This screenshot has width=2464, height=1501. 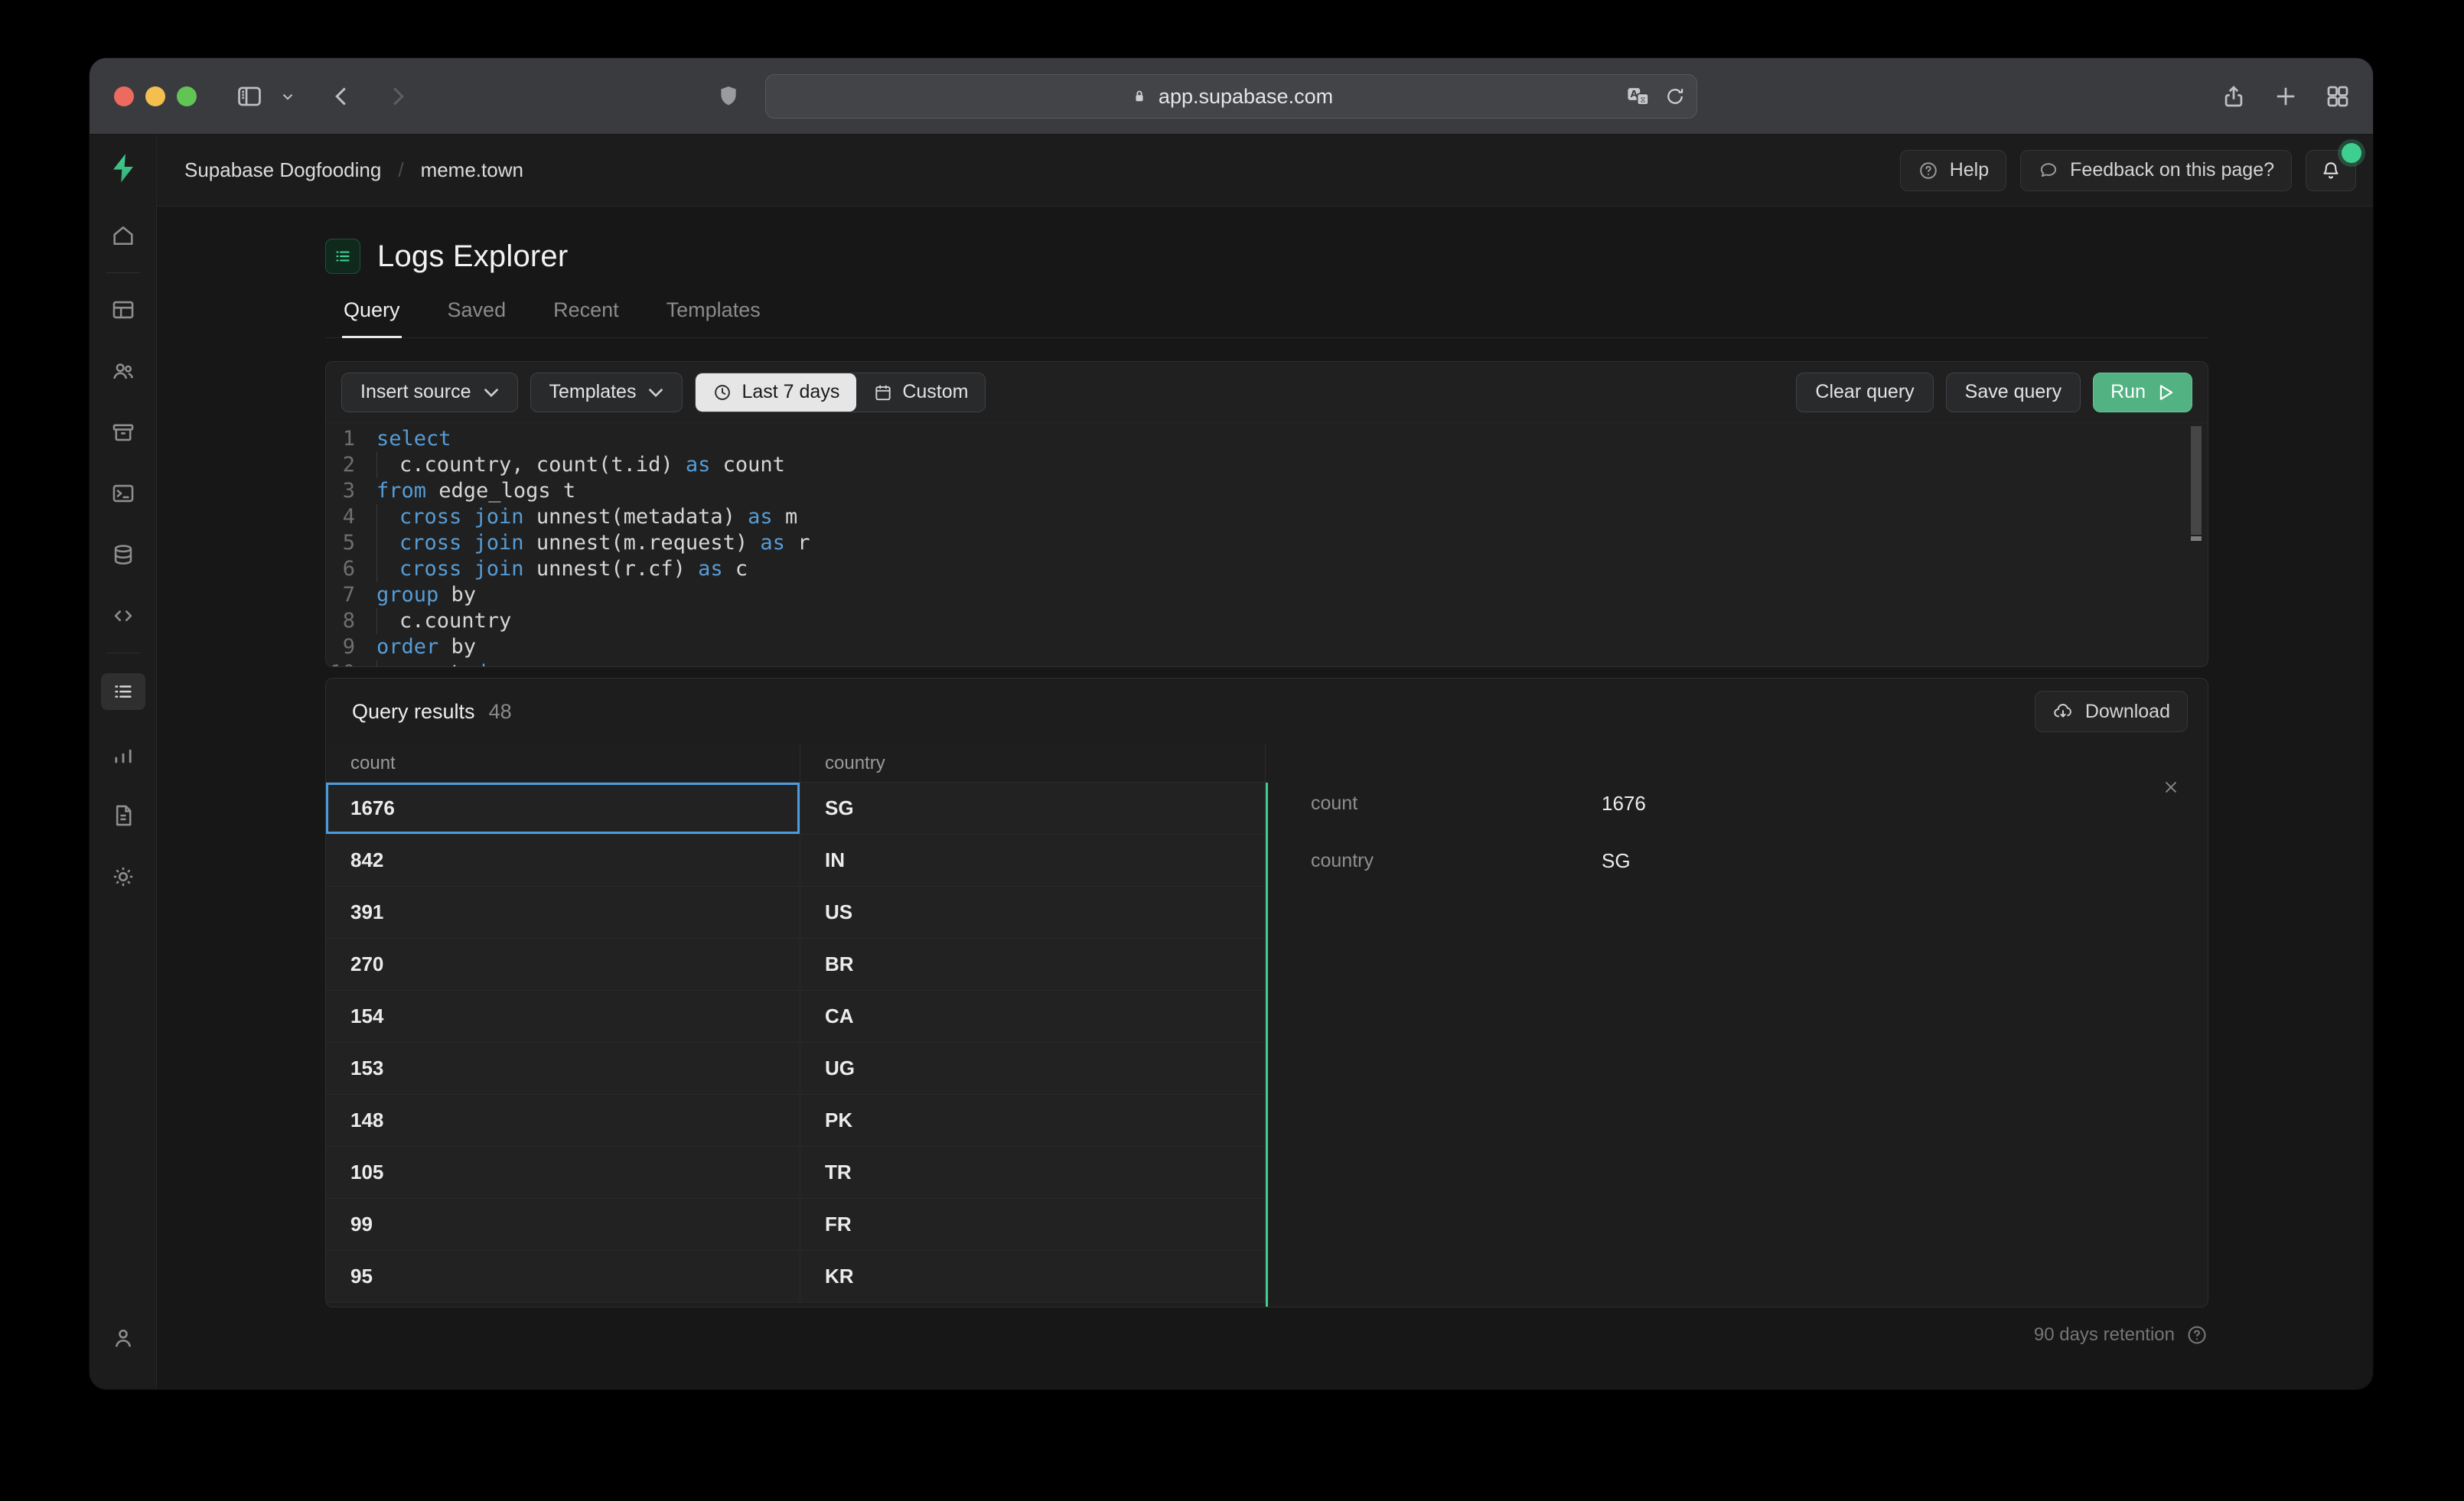 I want to click on table-editor-icon, so click(x=124, y=310).